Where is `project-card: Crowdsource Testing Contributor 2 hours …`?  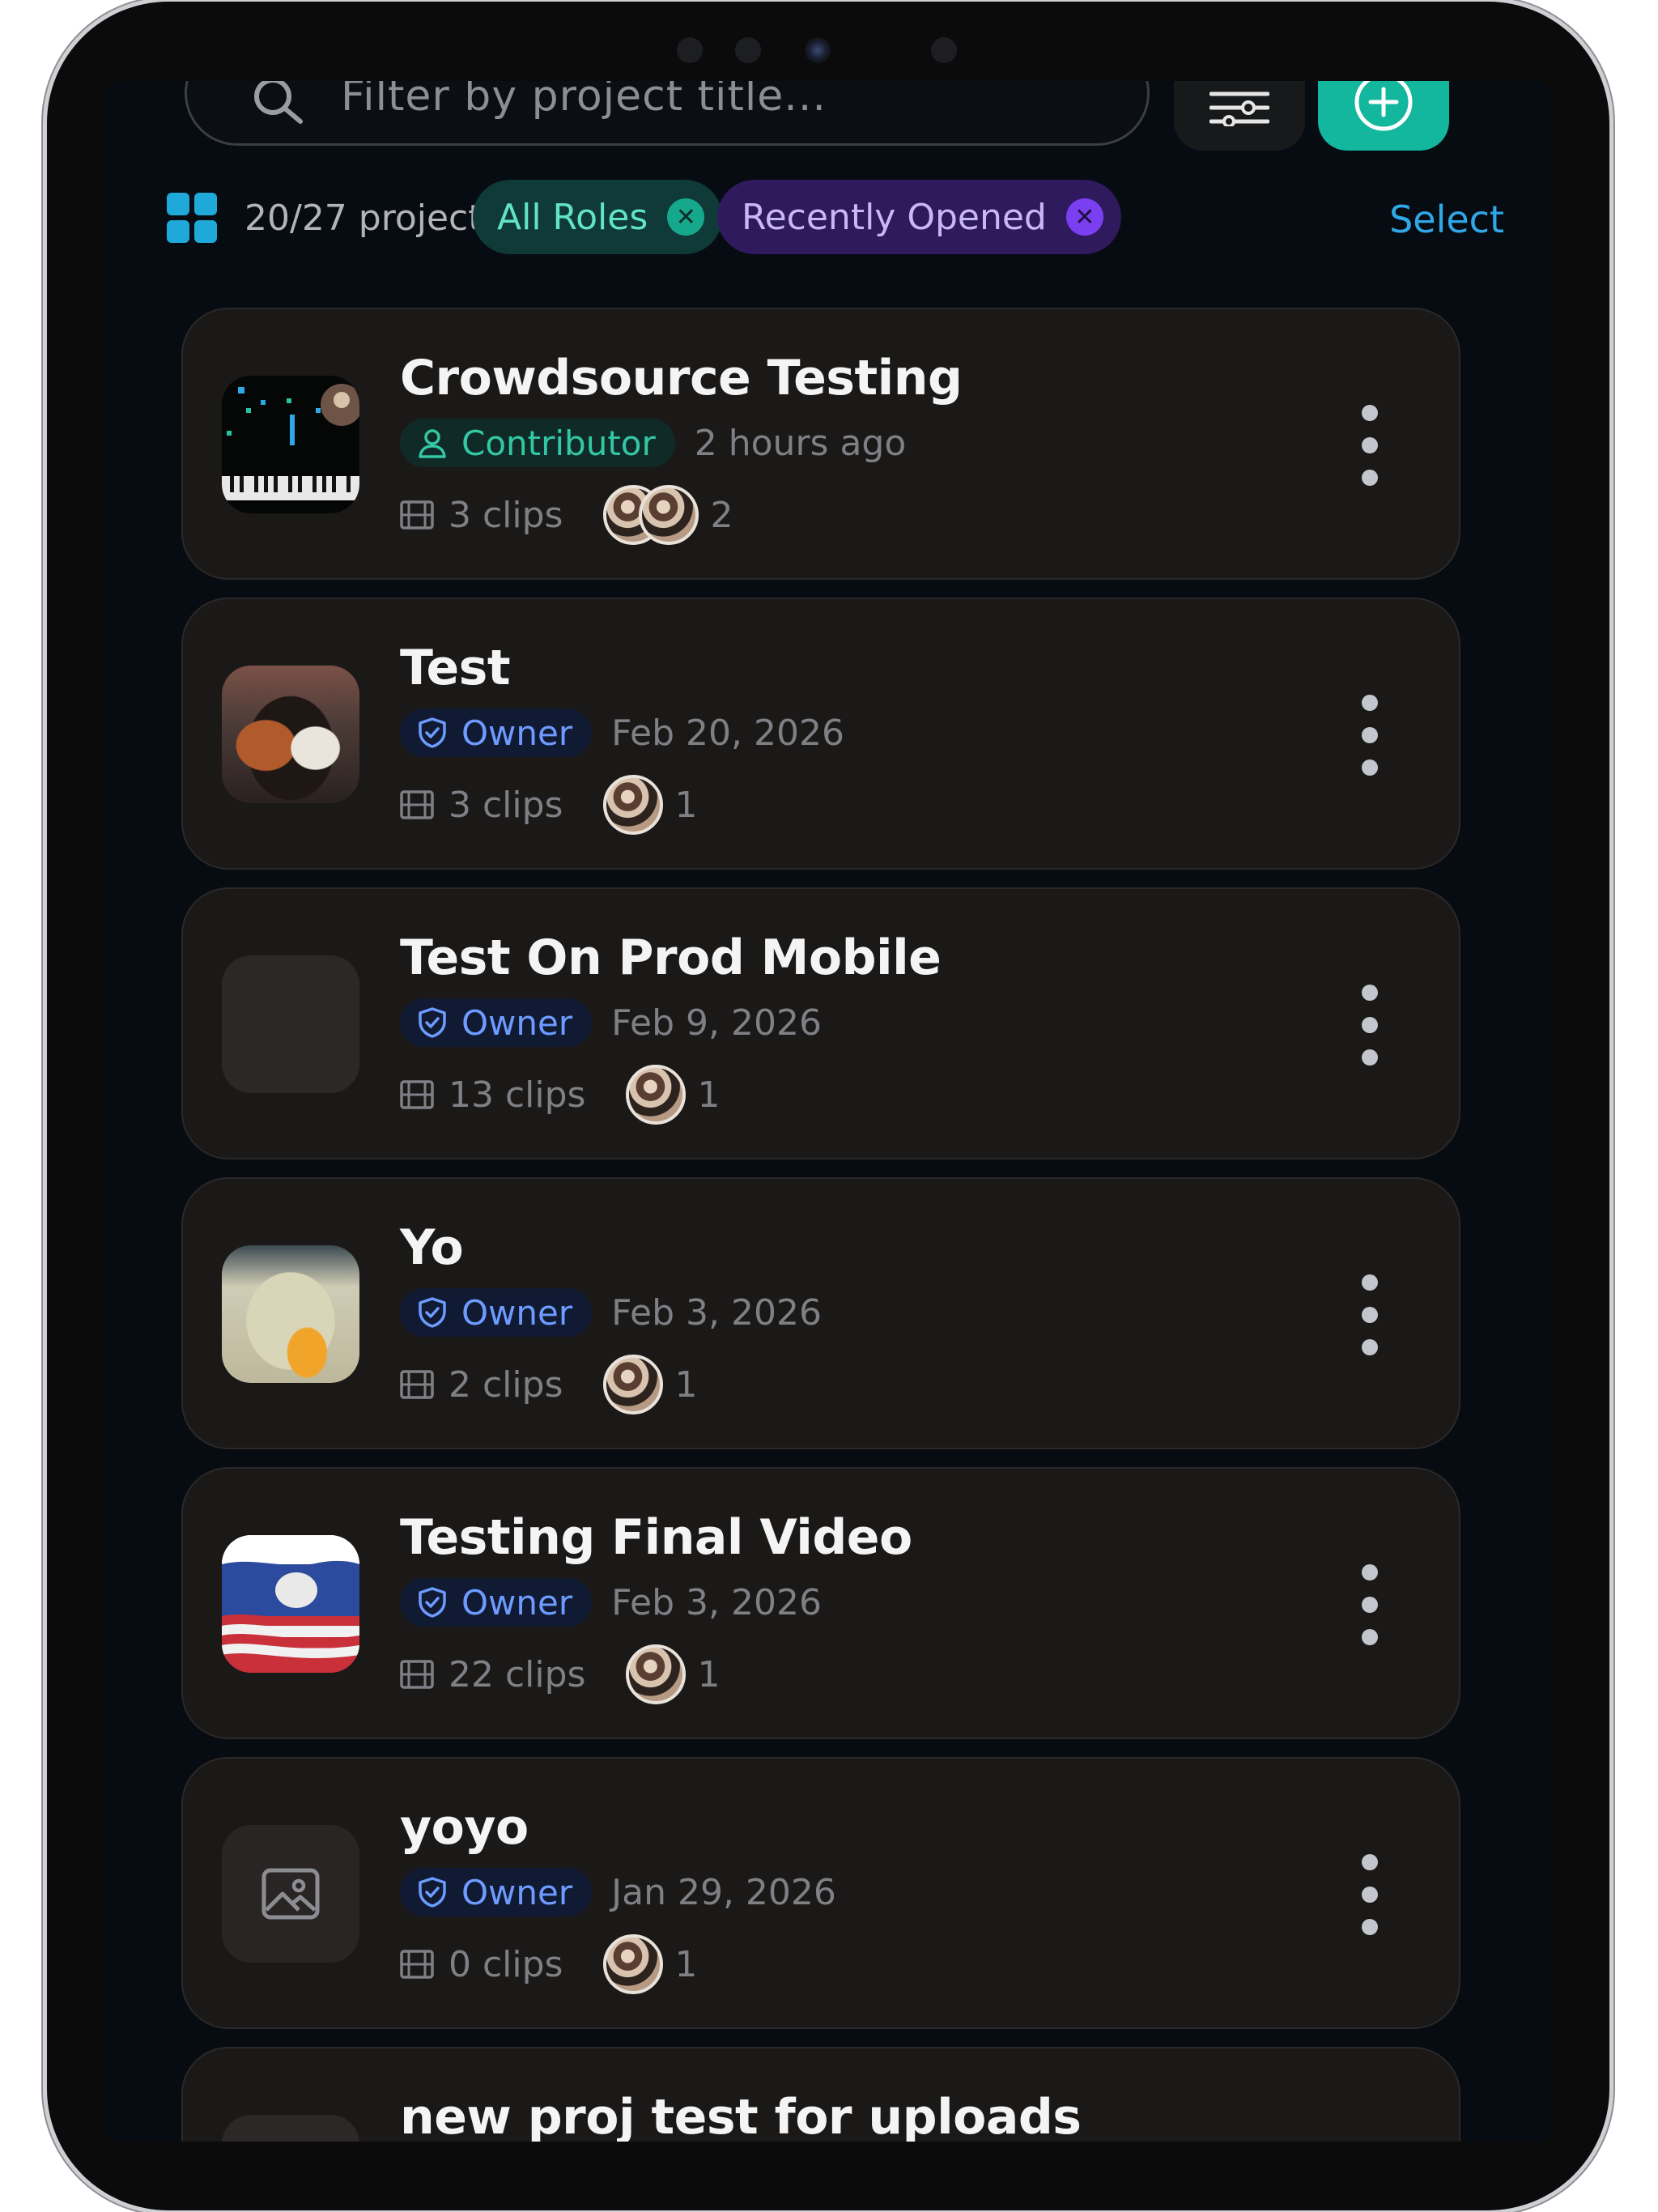 project-card: Crowdsource Testing Contributor 2 hours … is located at coordinates (820, 444).